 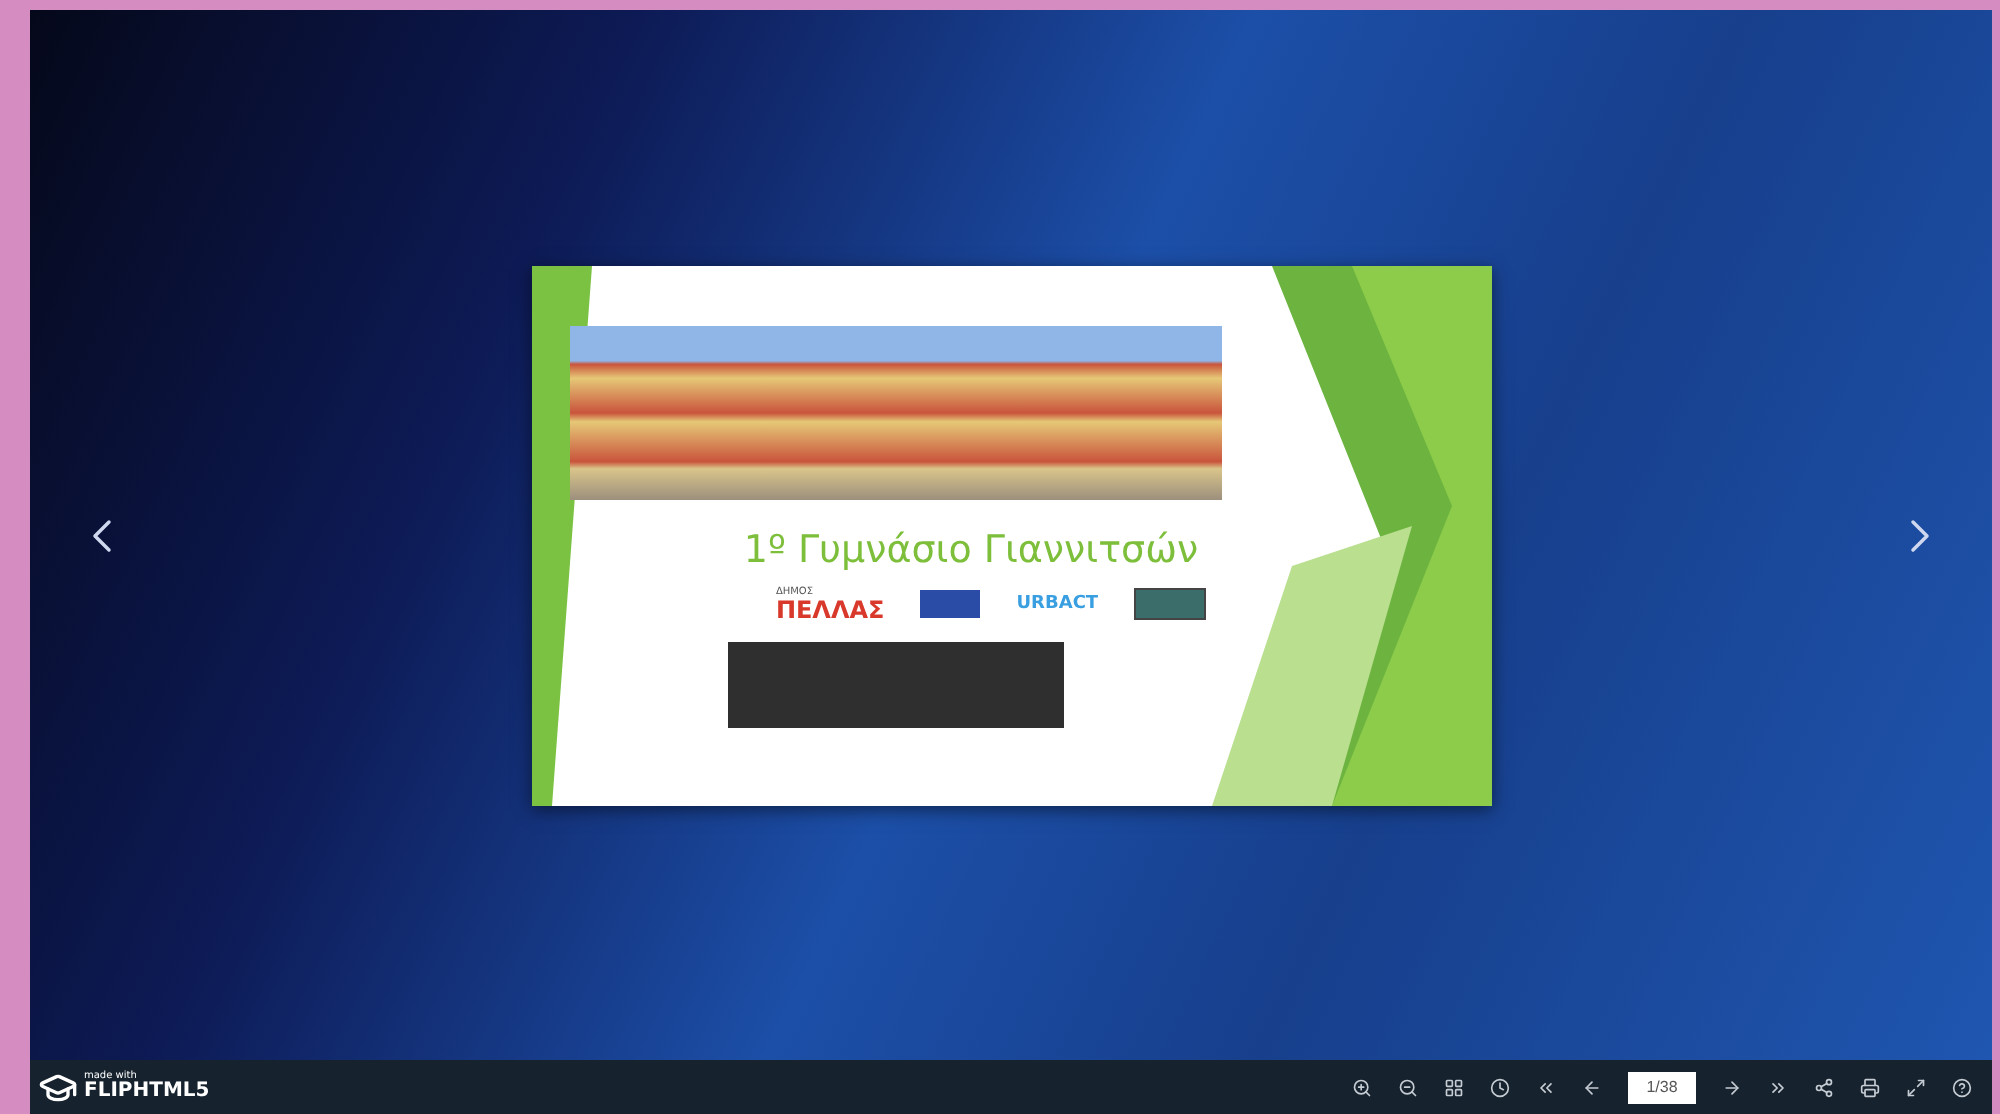 What do you see at coordinates (1962, 1087) in the screenshot?
I see `help-icon` at bounding box center [1962, 1087].